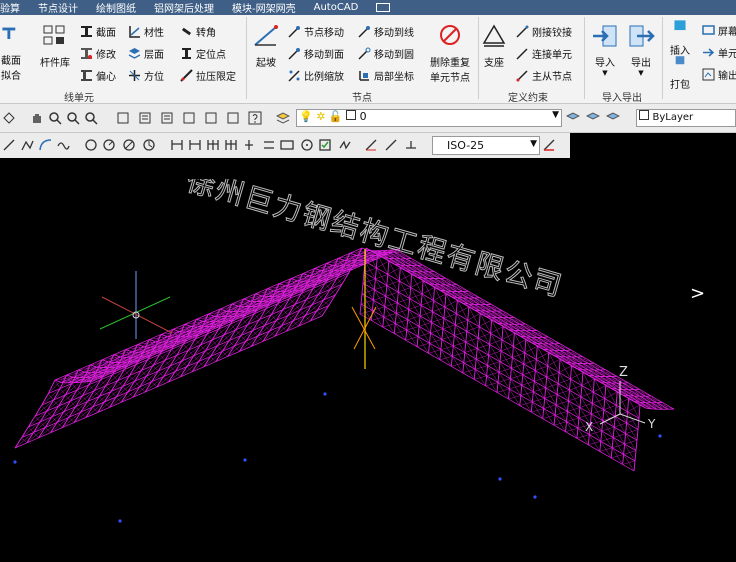 Image resolution: width=736 pixels, height=562 pixels. Describe the element at coordinates (368, 7) in the screenshot. I see `menu-bar: 验算 节点设计 绘制图纸 铝网架后处理 模块-网架网壳 AutoCAD` at that location.